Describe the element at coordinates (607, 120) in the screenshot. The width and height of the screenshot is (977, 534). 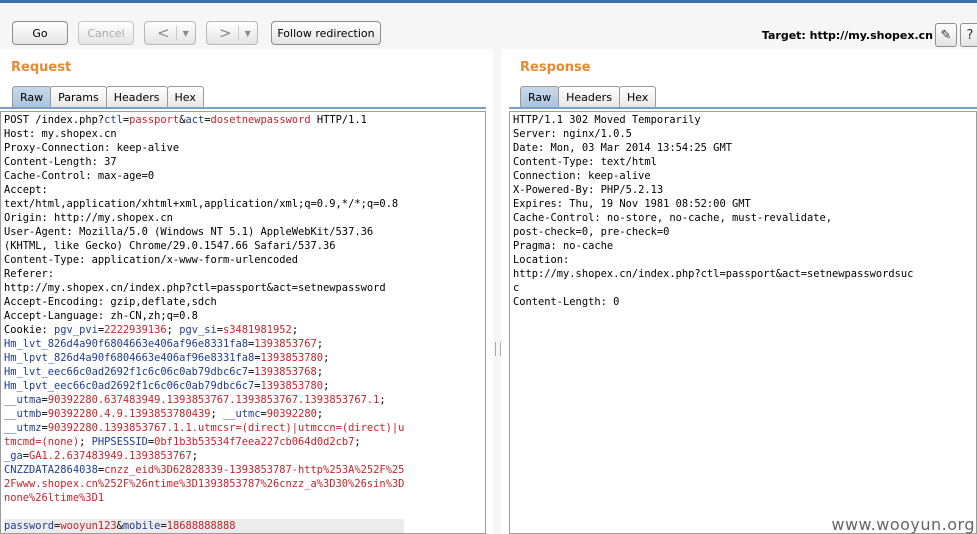
I see `line-text: HTTP/1.1 302 Moved Temporarily` at that location.